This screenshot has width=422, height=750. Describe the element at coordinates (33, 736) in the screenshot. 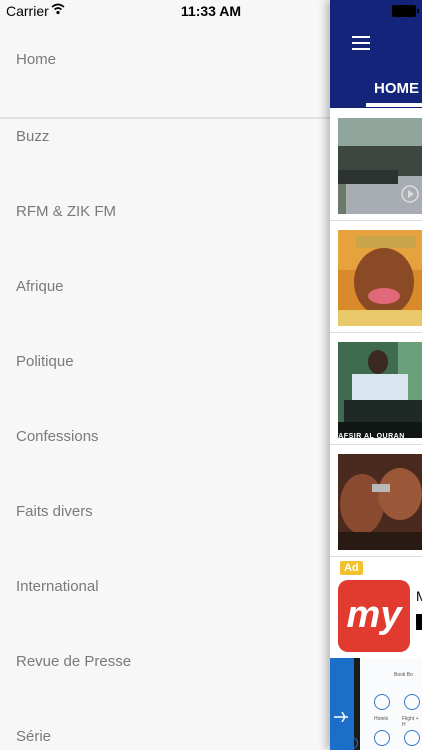

I see `menu-item-serie: Série` at that location.